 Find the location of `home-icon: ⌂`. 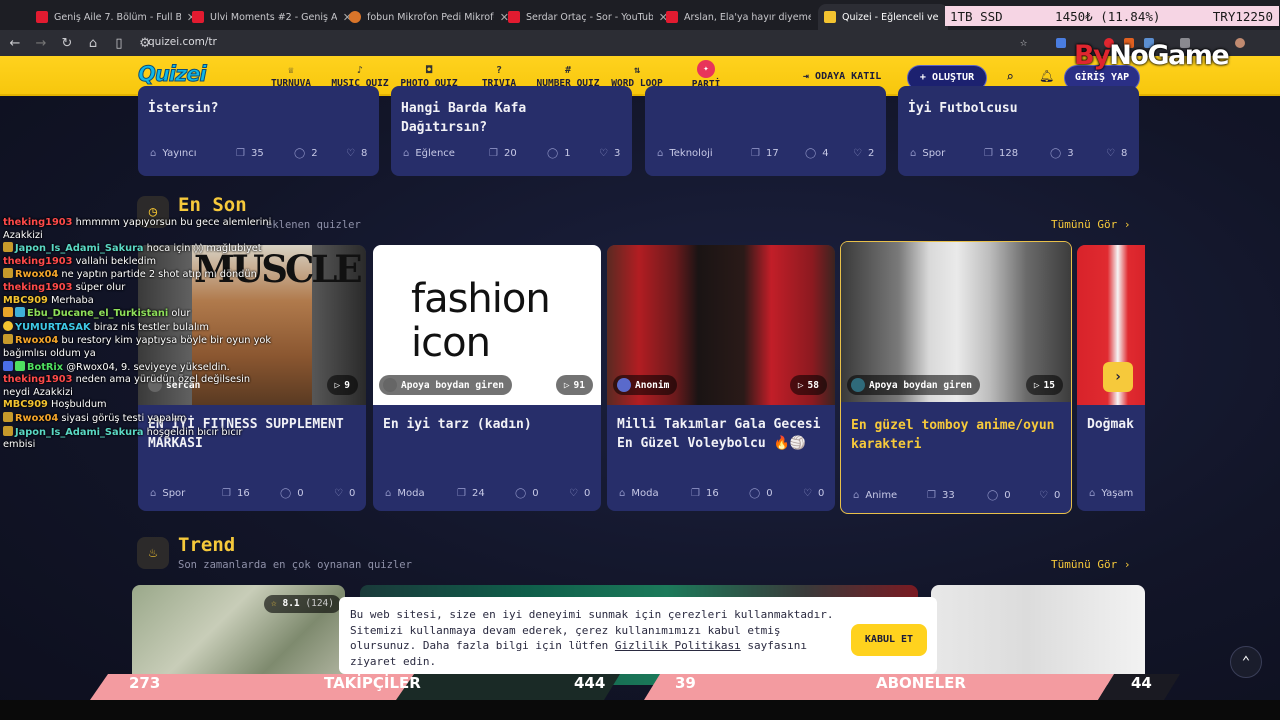

home-icon: ⌂ is located at coordinates (93, 43).